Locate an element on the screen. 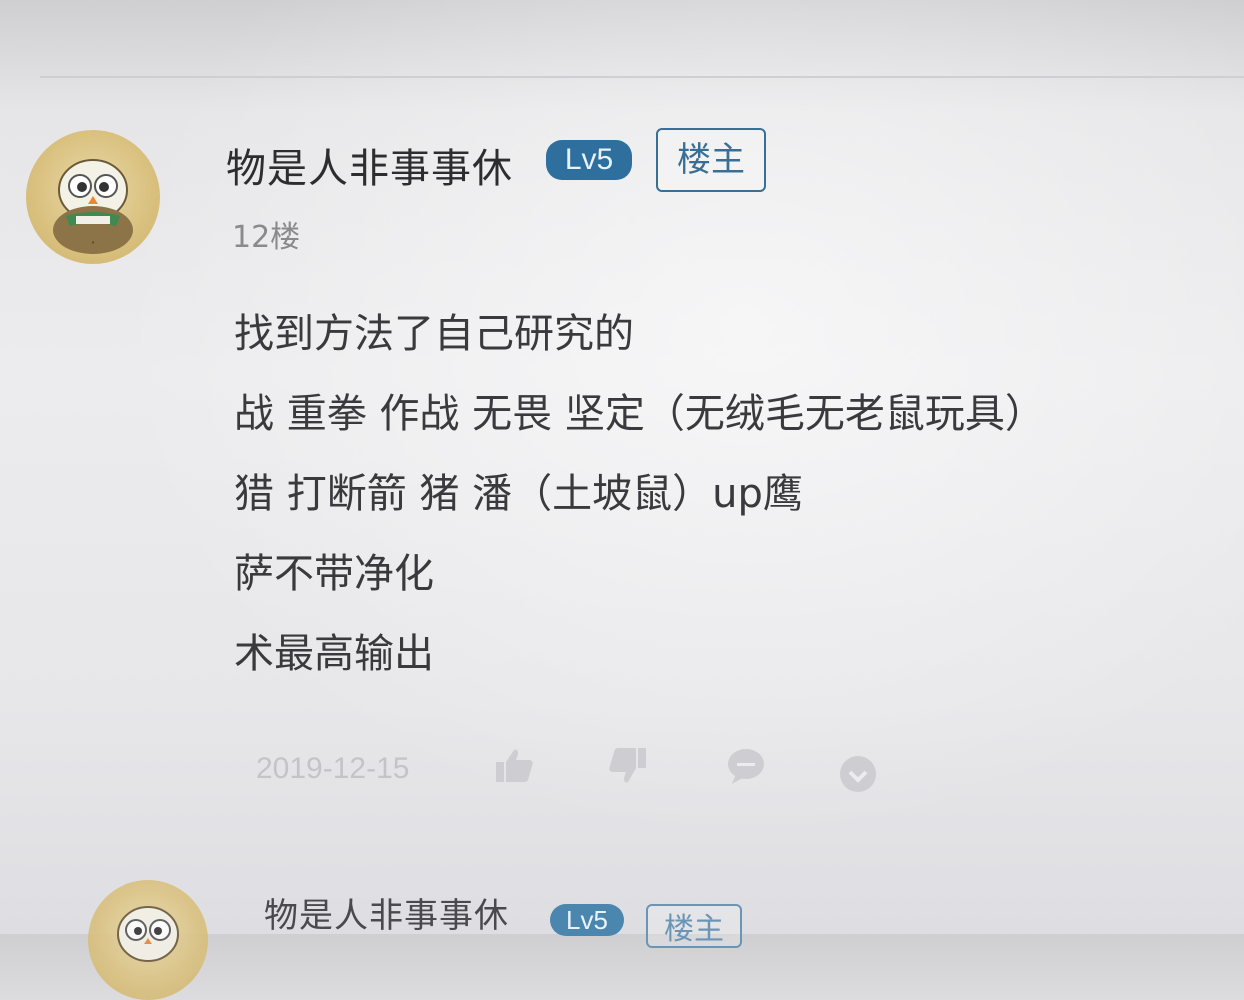 The height and width of the screenshot is (1000, 1244). content-line: 术最高输出 is located at coordinates (334, 654).